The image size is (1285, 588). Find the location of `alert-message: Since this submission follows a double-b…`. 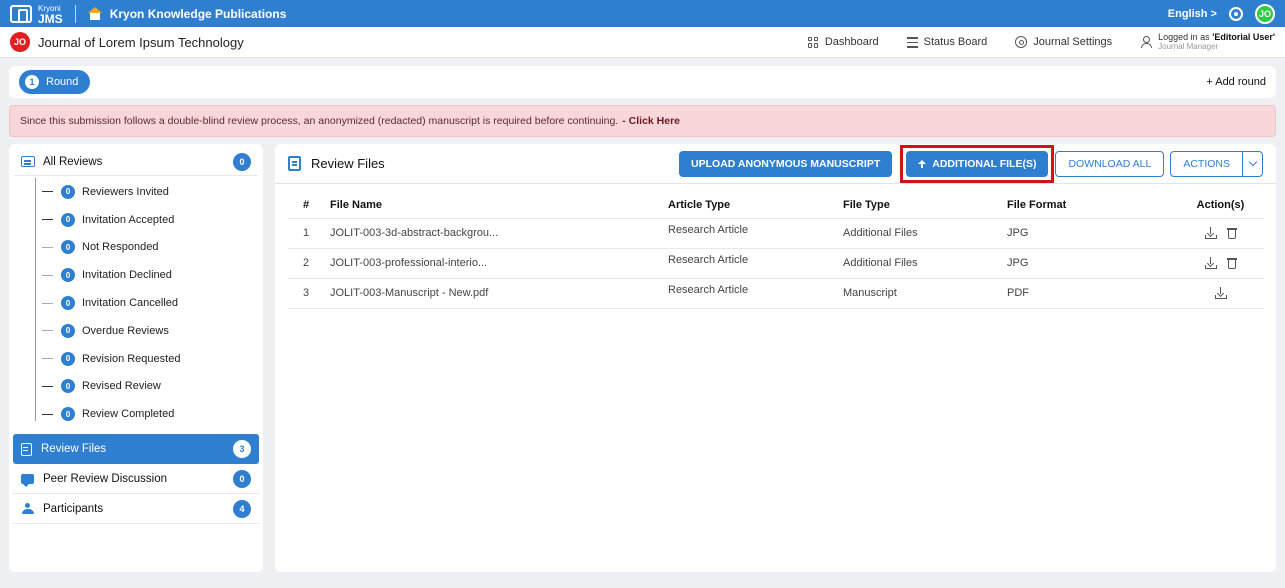

alert-message: Since this submission follows a double-b… is located at coordinates (319, 121).